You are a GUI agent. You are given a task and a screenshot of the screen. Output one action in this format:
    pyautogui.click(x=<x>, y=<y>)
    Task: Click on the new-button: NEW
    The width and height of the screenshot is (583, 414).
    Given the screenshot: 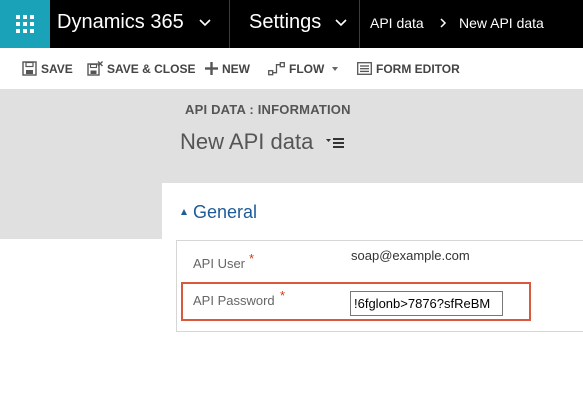 What is the action you would take?
    pyautogui.click(x=227, y=68)
    